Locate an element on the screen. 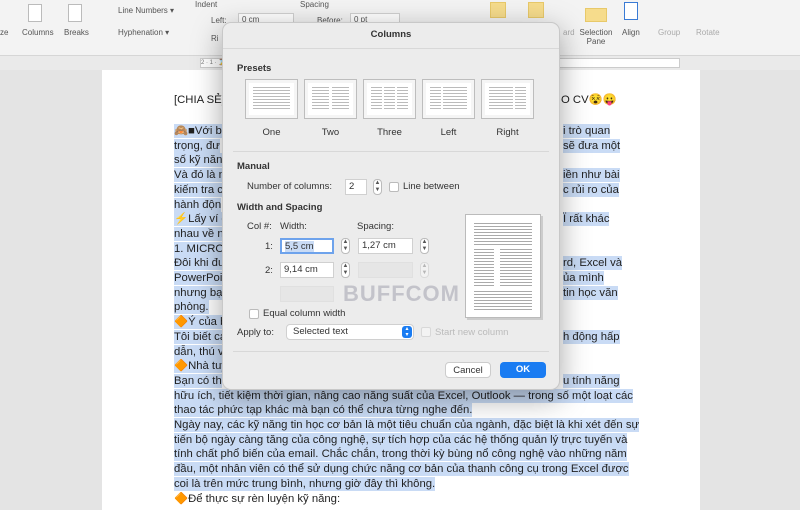  indent-right-label: Ri is located at coordinates (215, 38).